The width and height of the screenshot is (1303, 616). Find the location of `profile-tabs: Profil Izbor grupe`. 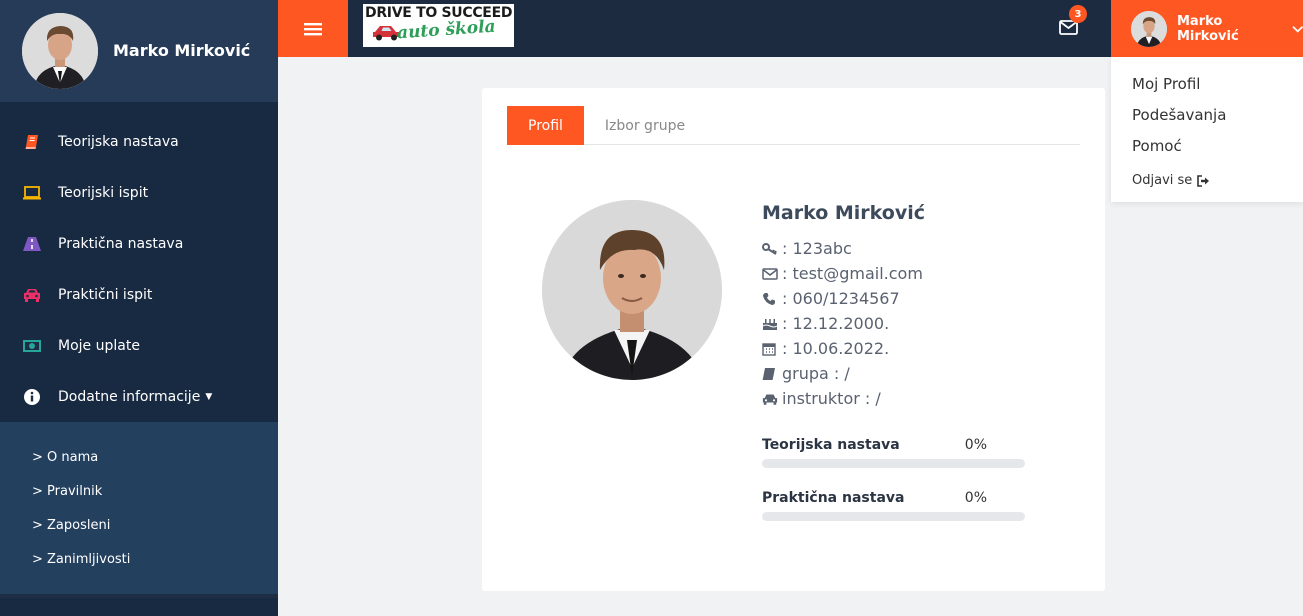

profile-tabs: Profil Izbor grupe is located at coordinates (793, 125).